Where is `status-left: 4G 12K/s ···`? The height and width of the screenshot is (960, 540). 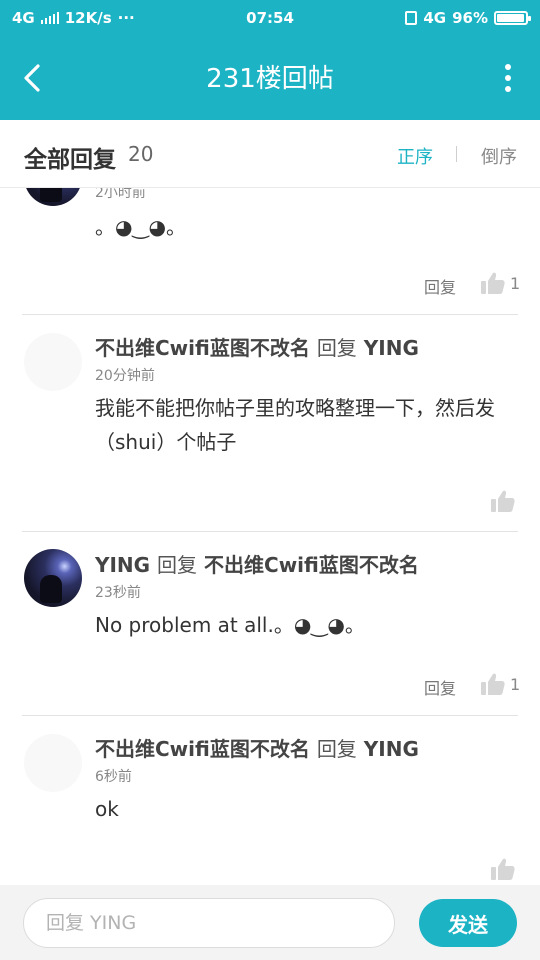
status-left: 4G 12K/s ··· is located at coordinates (73, 18).